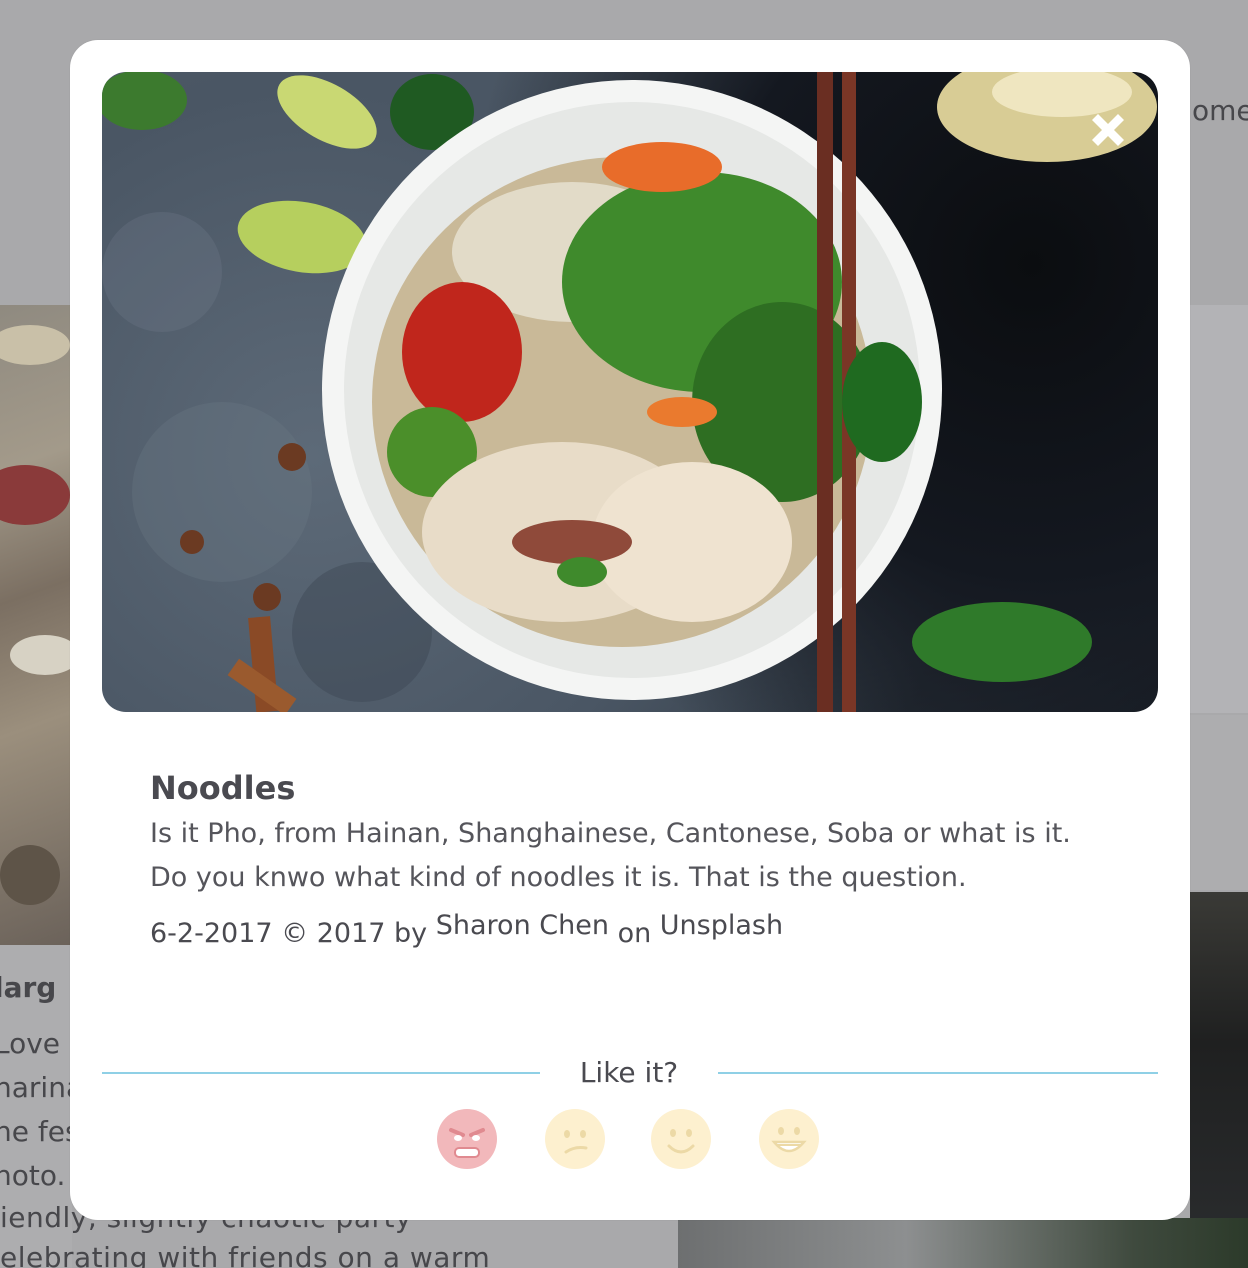 This screenshot has height=1268, width=1248. I want to click on background-card-heading: larg, so click(28, 987).